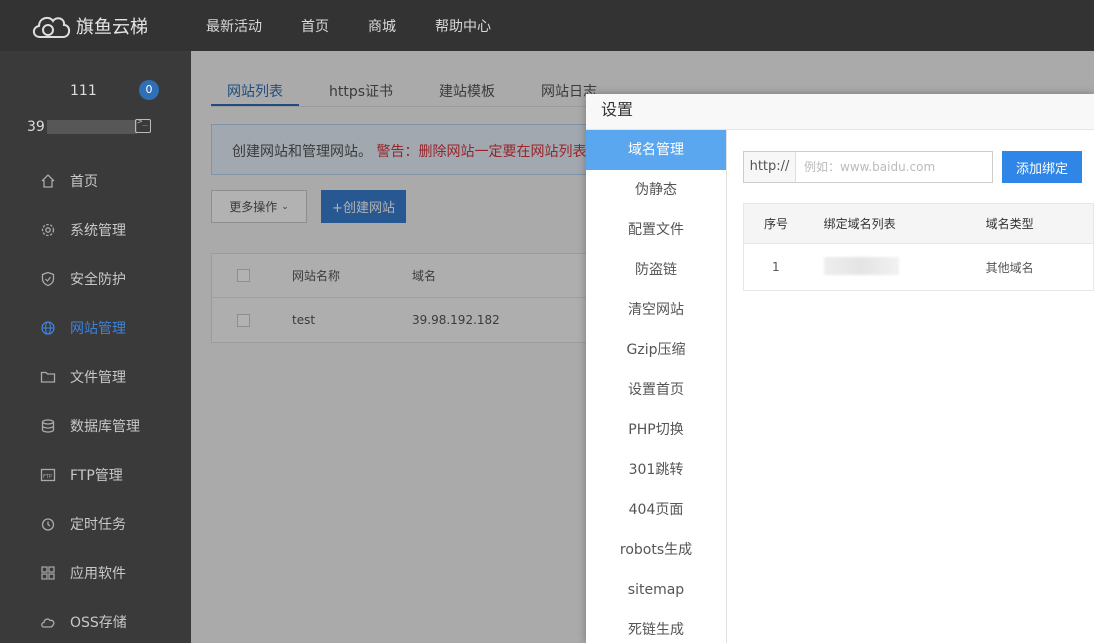 This screenshot has width=1094, height=643. I want to click on table-header: 序号 绑定域名列表 域名类型, so click(918, 224).